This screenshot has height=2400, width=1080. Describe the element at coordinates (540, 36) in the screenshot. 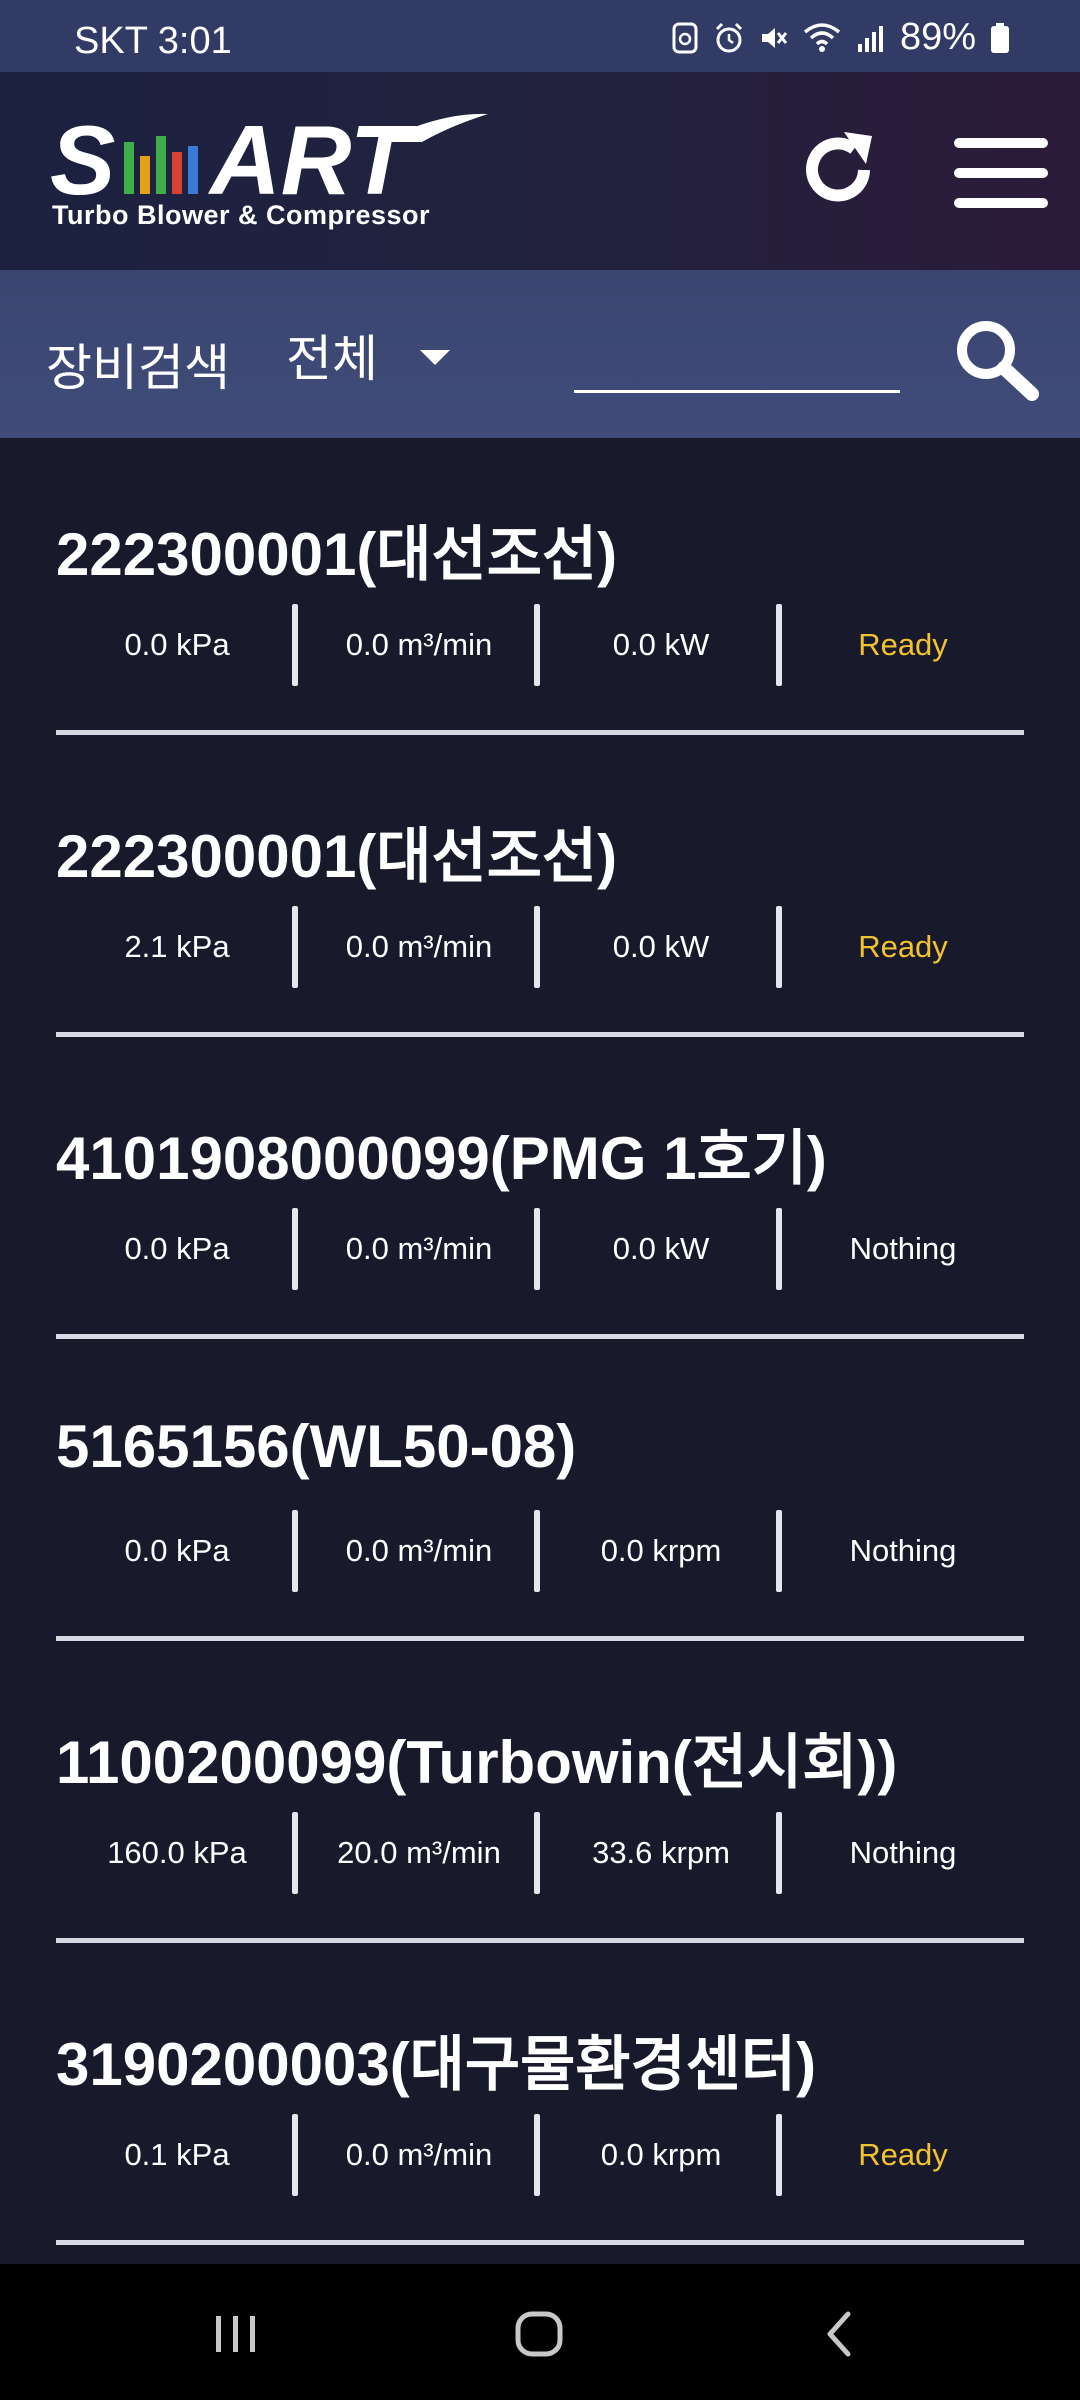

I see `status-bar: SKT 3:01 89%` at that location.